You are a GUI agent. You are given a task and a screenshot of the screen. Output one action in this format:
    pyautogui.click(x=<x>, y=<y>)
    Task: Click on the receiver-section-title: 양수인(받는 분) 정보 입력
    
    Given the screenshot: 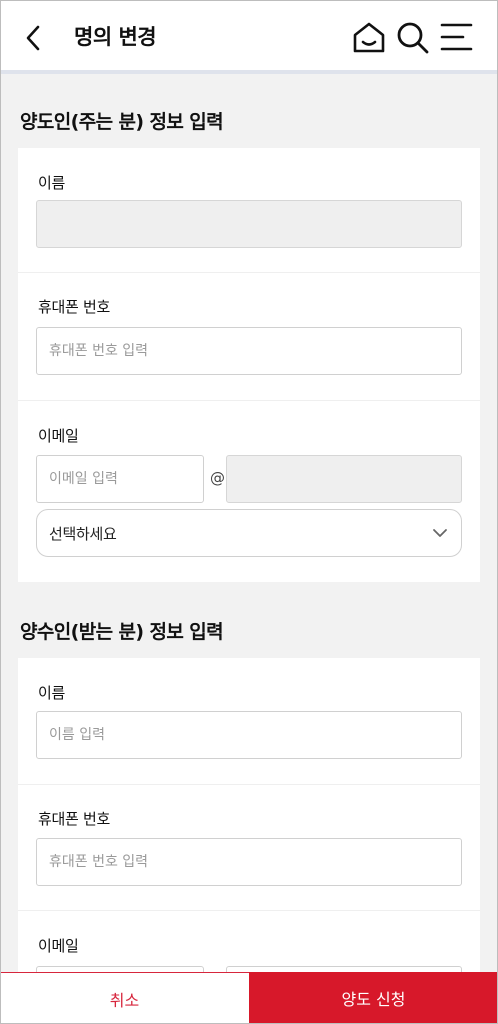 What is the action you would take?
    pyautogui.click(x=122, y=632)
    